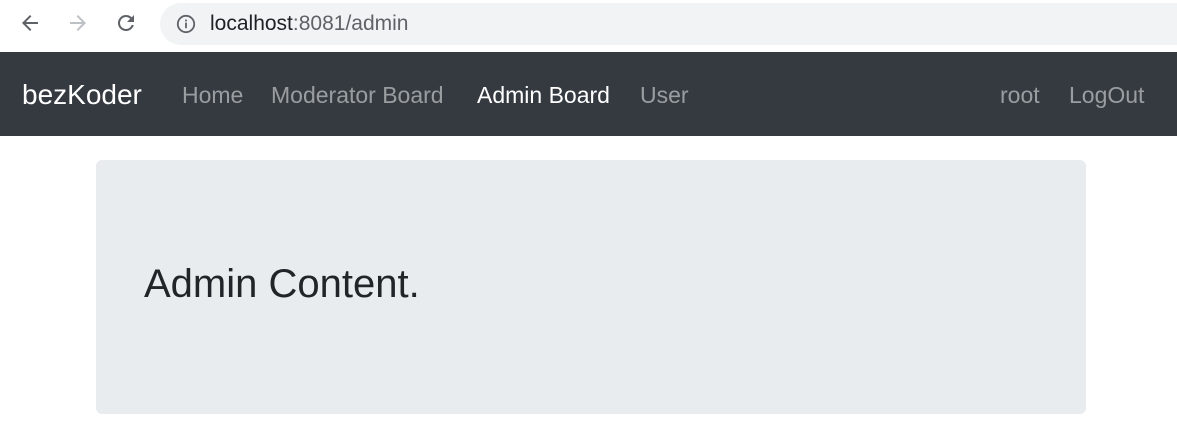  I want to click on nav-link-profile: root, so click(1020, 95).